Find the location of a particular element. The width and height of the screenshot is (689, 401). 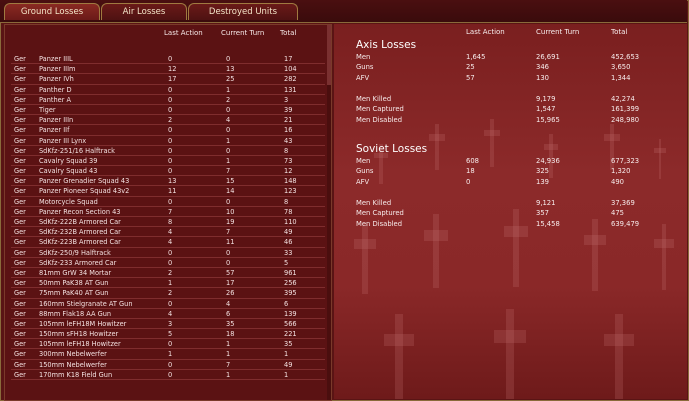

row-total: 395 is located at coordinates (290, 293).